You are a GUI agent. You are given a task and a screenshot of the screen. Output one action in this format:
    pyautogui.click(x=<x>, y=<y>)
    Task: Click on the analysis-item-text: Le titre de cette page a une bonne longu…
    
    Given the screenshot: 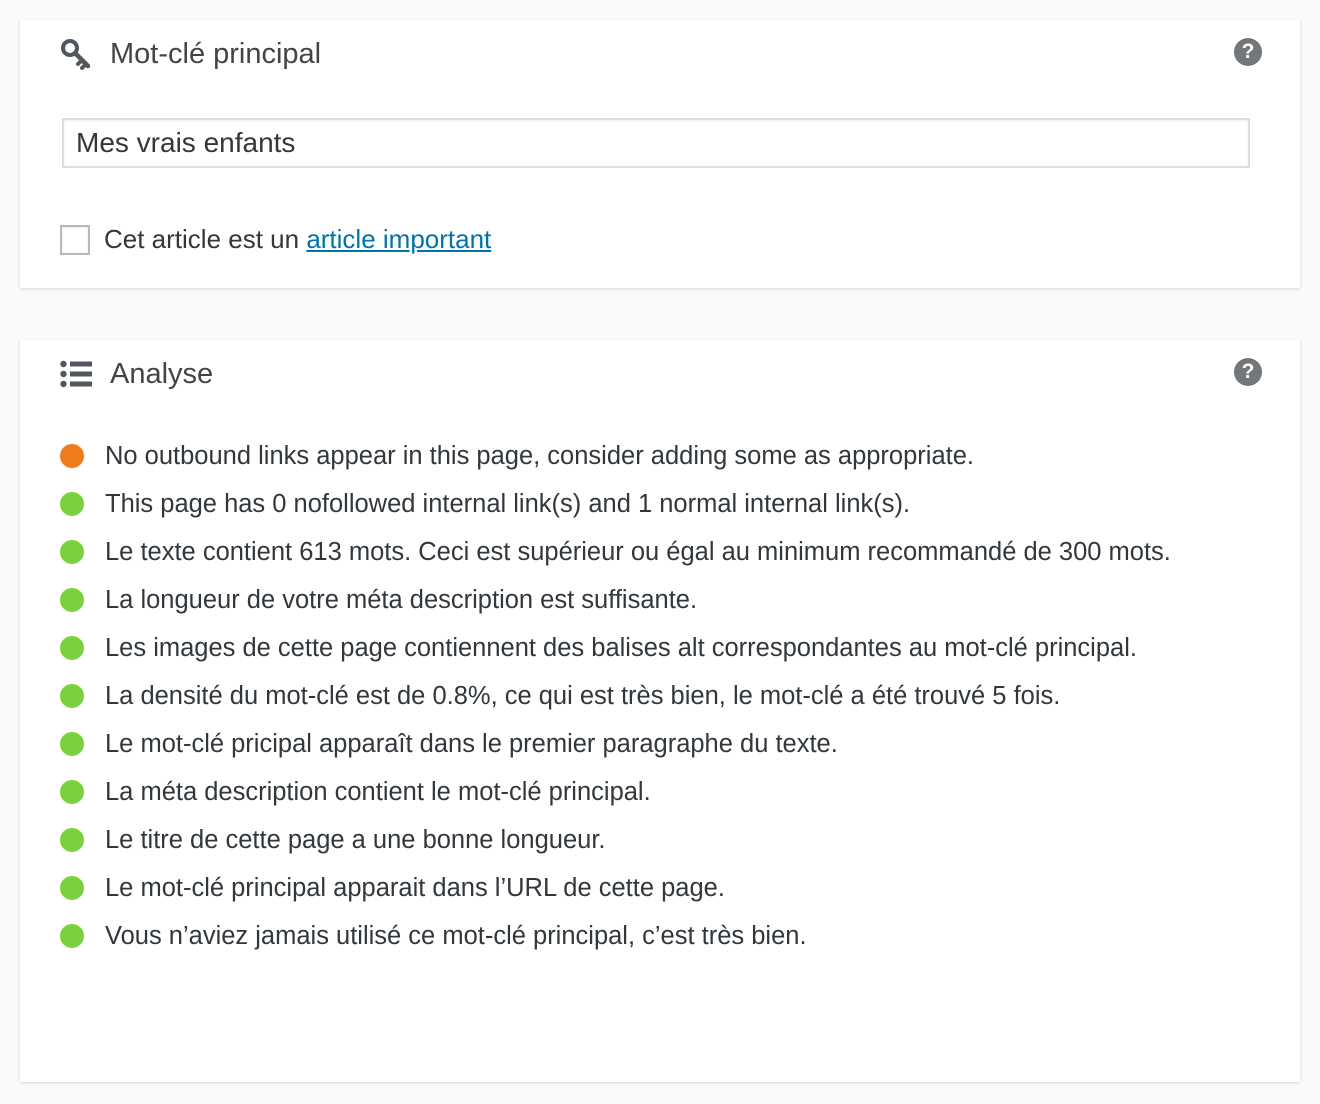 What is the action you would take?
    pyautogui.click(x=355, y=840)
    